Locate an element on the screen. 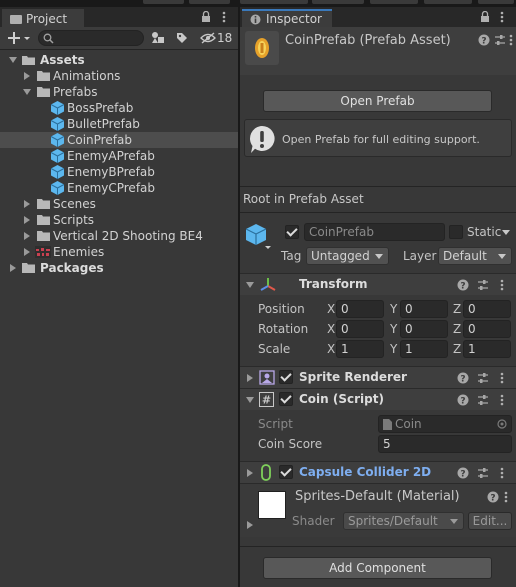  scale-z-field: 1 is located at coordinates (487, 349).